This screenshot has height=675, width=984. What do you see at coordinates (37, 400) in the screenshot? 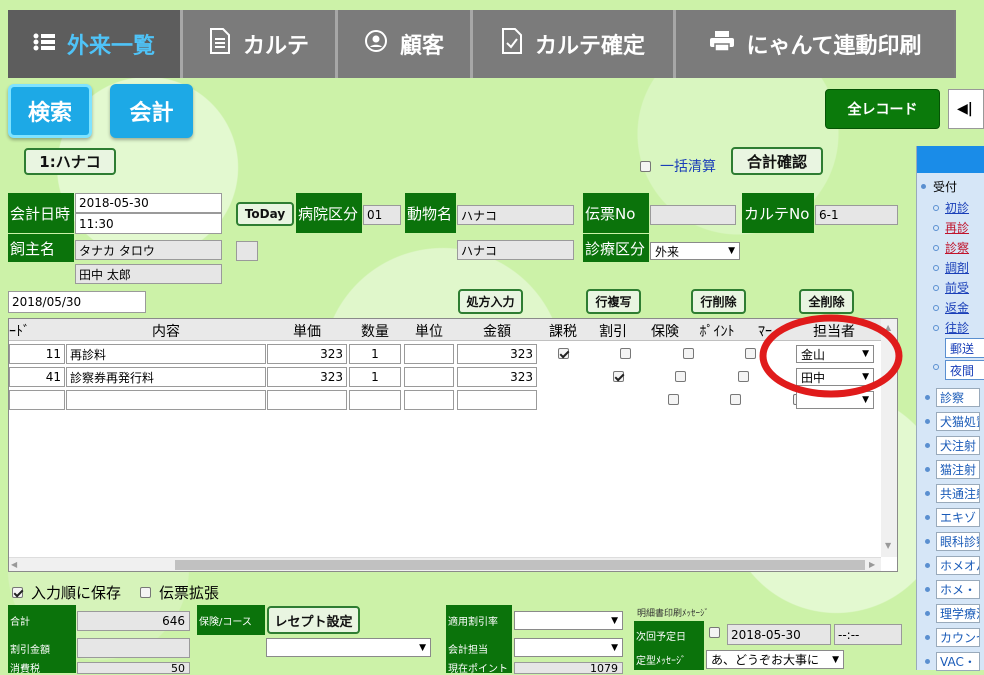
I see `cell-code` at bounding box center [37, 400].